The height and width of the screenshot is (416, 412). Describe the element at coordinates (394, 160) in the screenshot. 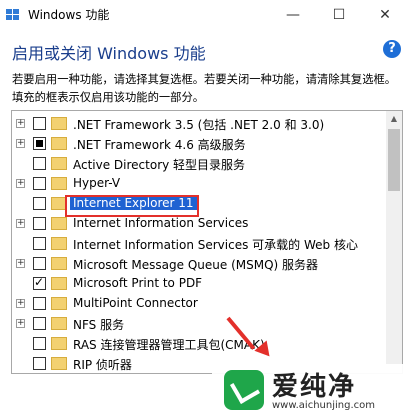

I see `scroll-thumb` at that location.